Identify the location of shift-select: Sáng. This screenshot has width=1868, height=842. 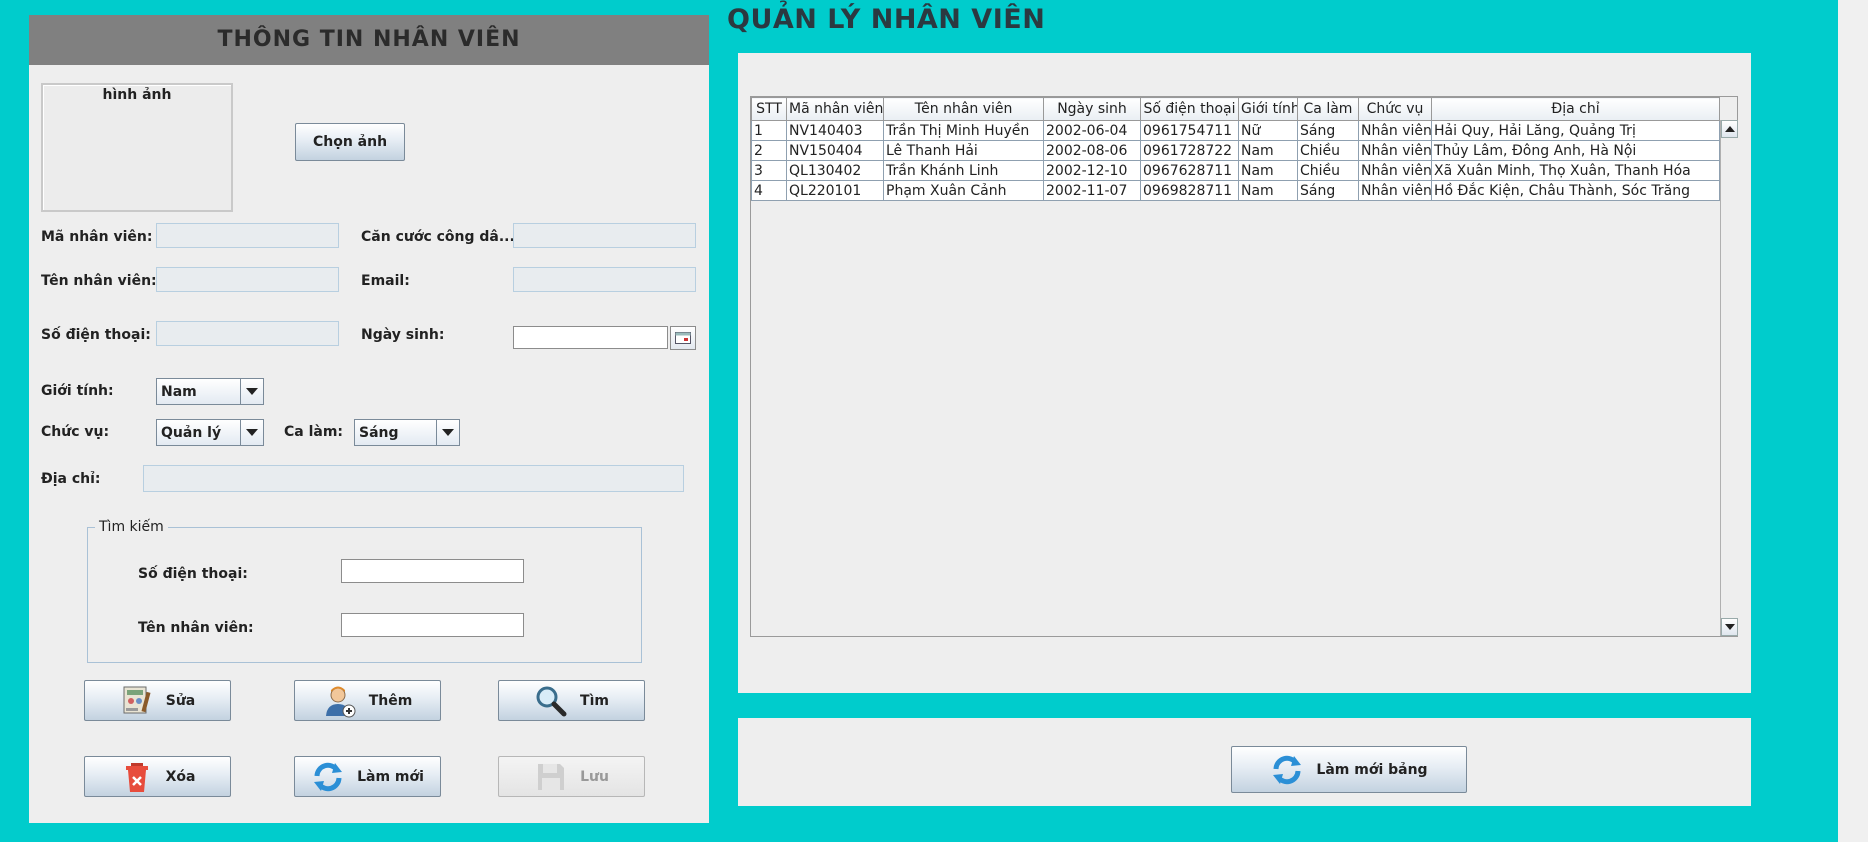
(407, 432).